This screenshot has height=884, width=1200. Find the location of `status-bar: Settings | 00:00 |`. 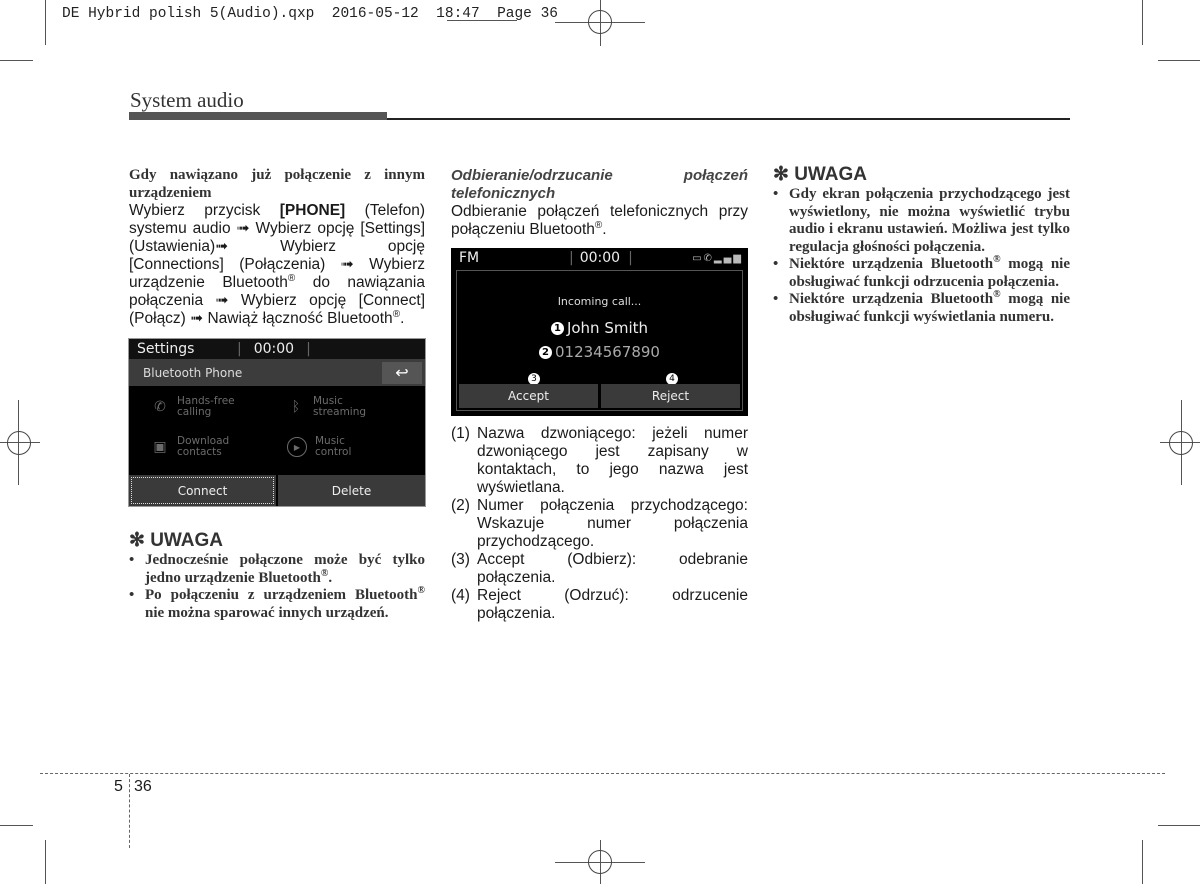

status-bar: Settings | 00:00 | is located at coordinates (277, 349).